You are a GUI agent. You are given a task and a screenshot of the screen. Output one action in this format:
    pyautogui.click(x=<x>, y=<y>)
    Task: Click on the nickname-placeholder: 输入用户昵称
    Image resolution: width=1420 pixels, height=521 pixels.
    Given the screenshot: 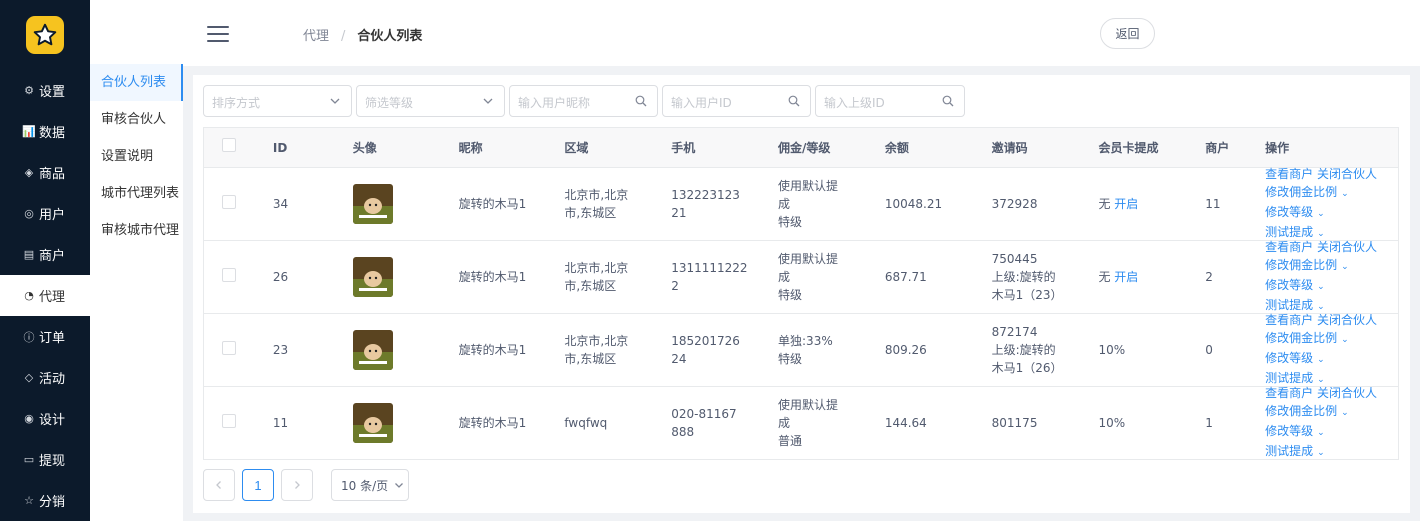 What is the action you would take?
    pyautogui.click(x=554, y=103)
    